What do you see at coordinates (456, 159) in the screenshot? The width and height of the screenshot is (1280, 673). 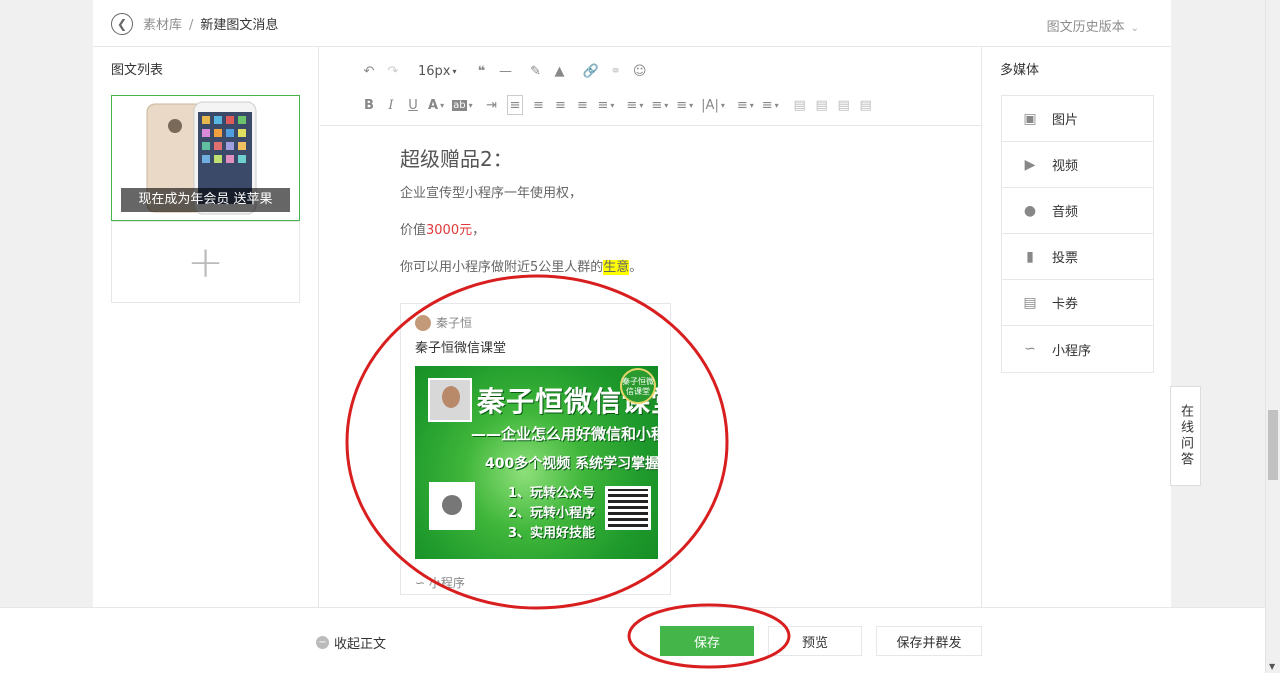 I see `body-heading: 超级赠品2：` at bounding box center [456, 159].